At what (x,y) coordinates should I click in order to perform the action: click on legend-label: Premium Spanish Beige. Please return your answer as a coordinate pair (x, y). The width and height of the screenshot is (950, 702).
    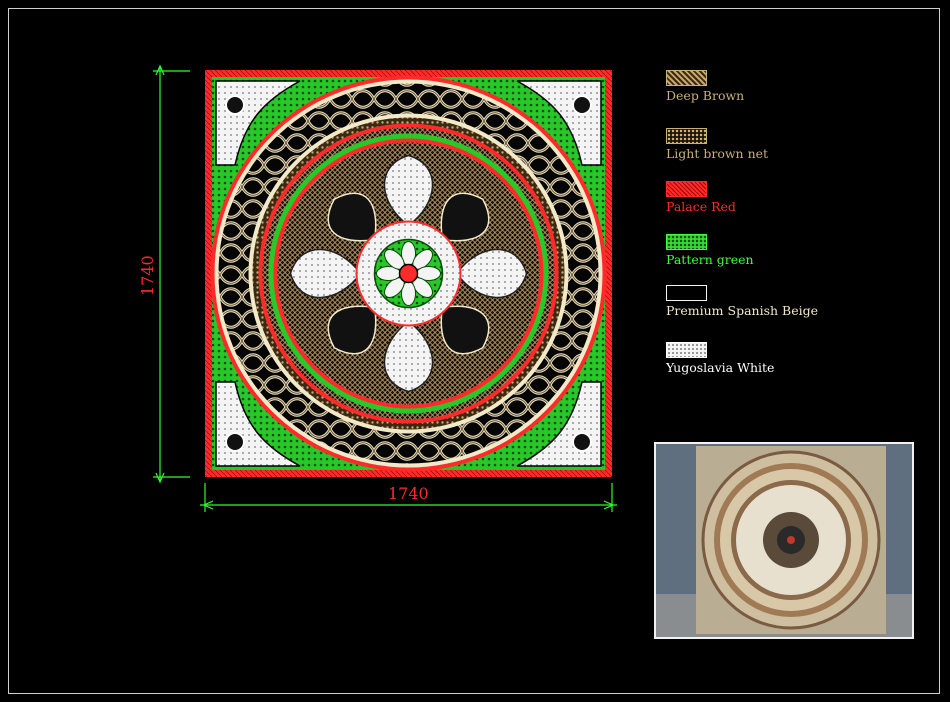
    Looking at the image, I should click on (742, 310).